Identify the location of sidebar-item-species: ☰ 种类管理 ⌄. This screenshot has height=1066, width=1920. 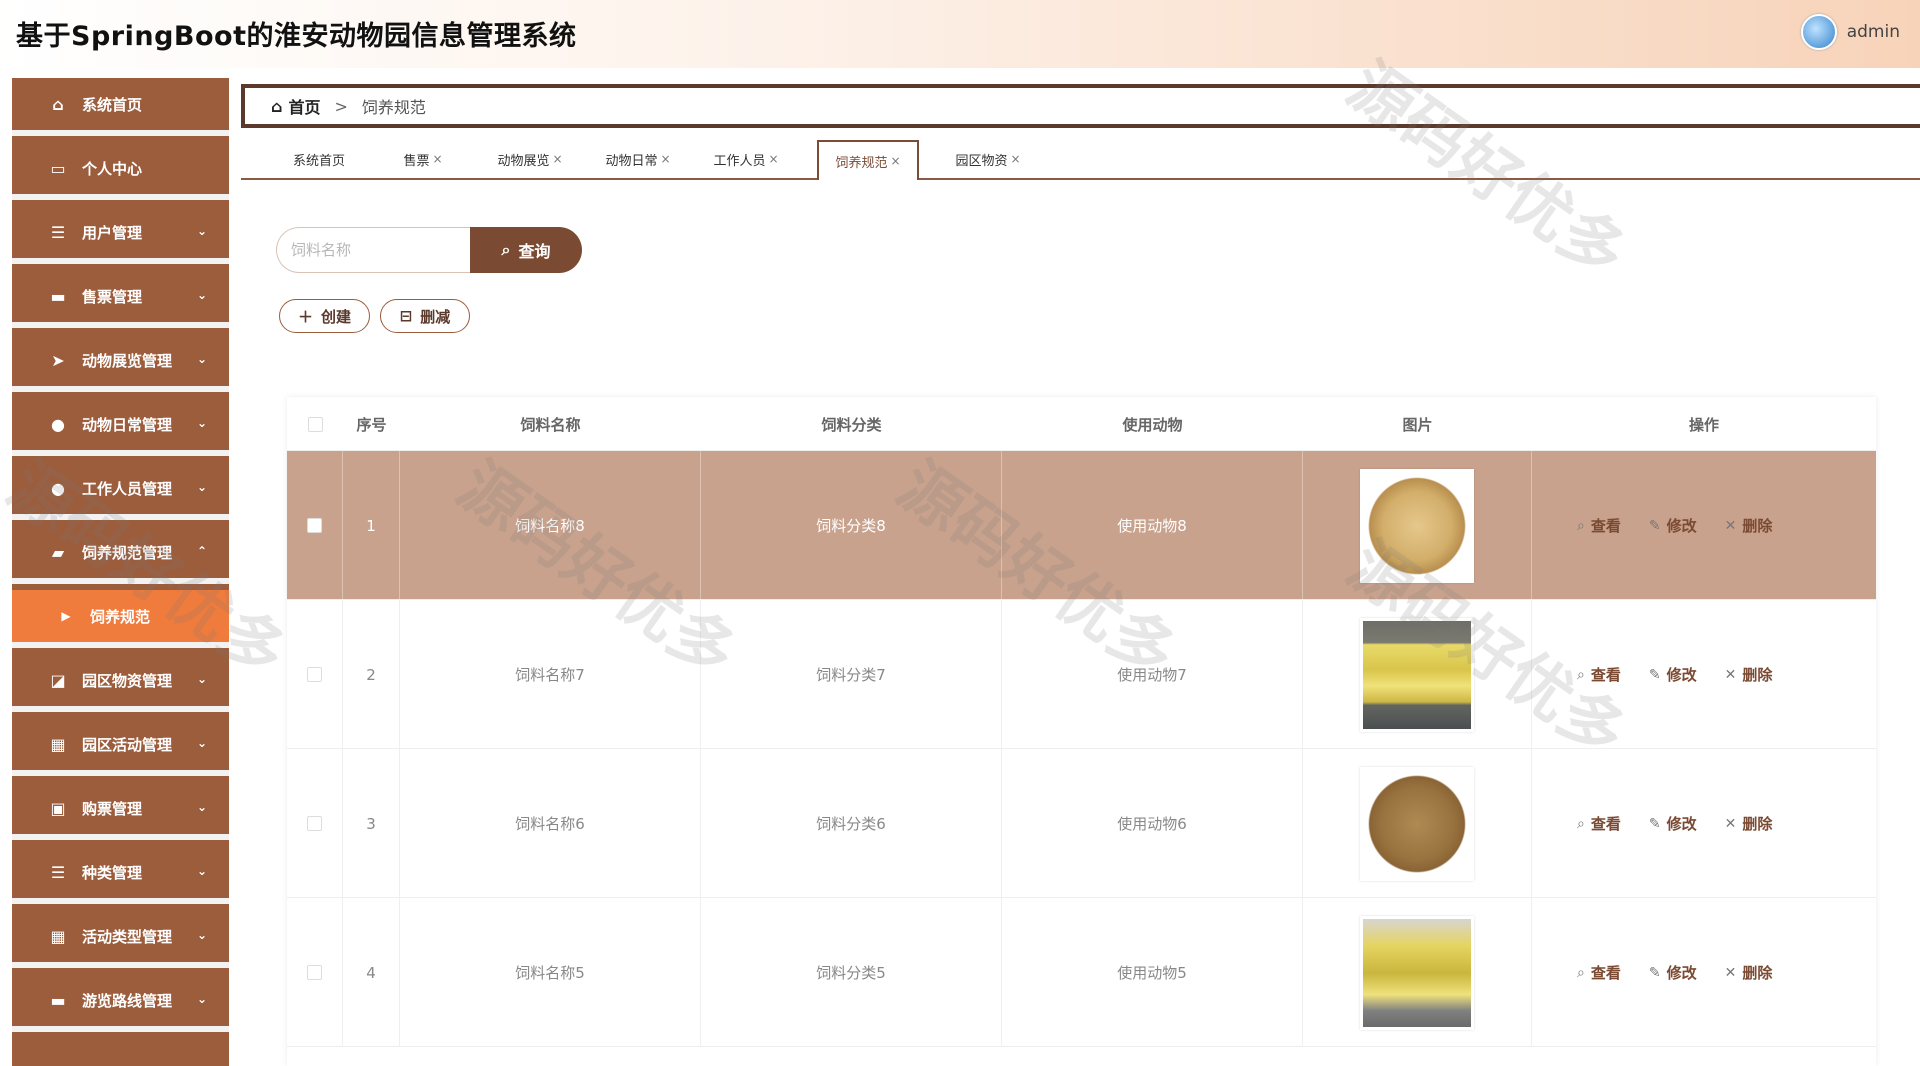
(120, 875).